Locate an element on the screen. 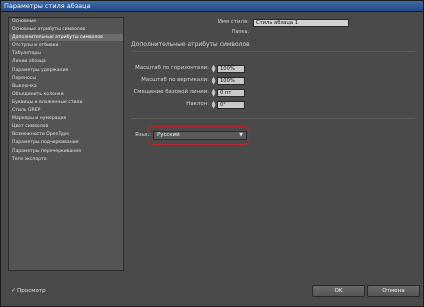 Image resolution: width=424 pixels, height=307 pixels. sidebar-item: Параметры подчеркивания is located at coordinates (66, 143).